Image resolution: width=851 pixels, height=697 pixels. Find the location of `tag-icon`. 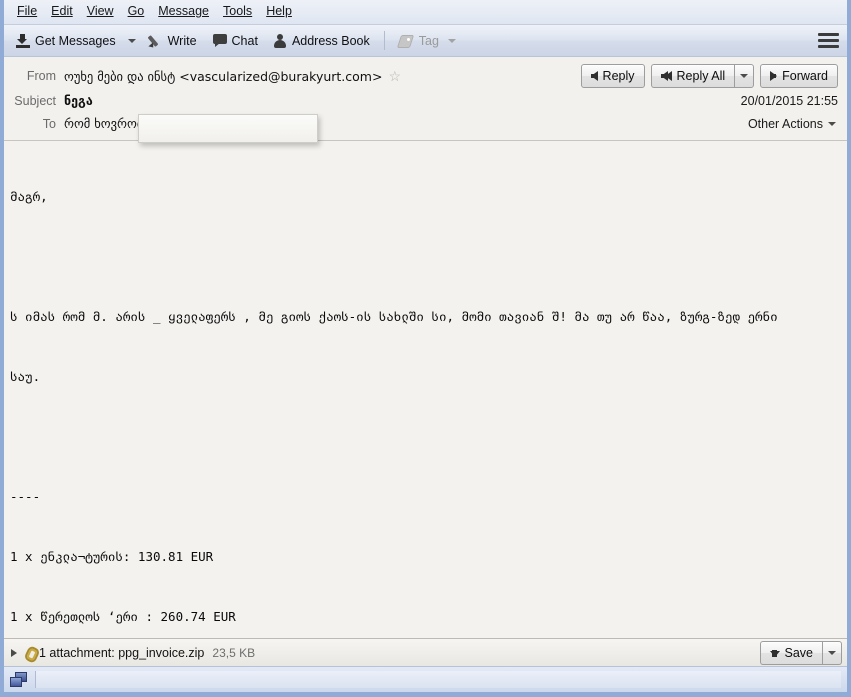

tag-icon is located at coordinates (405, 41).